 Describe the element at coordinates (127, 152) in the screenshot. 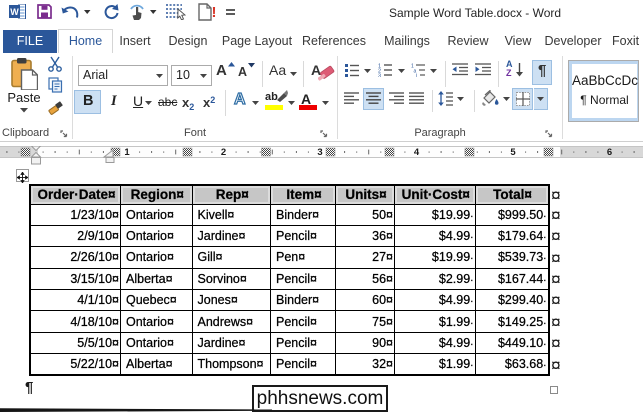

I see `svg-text: 1` at that location.